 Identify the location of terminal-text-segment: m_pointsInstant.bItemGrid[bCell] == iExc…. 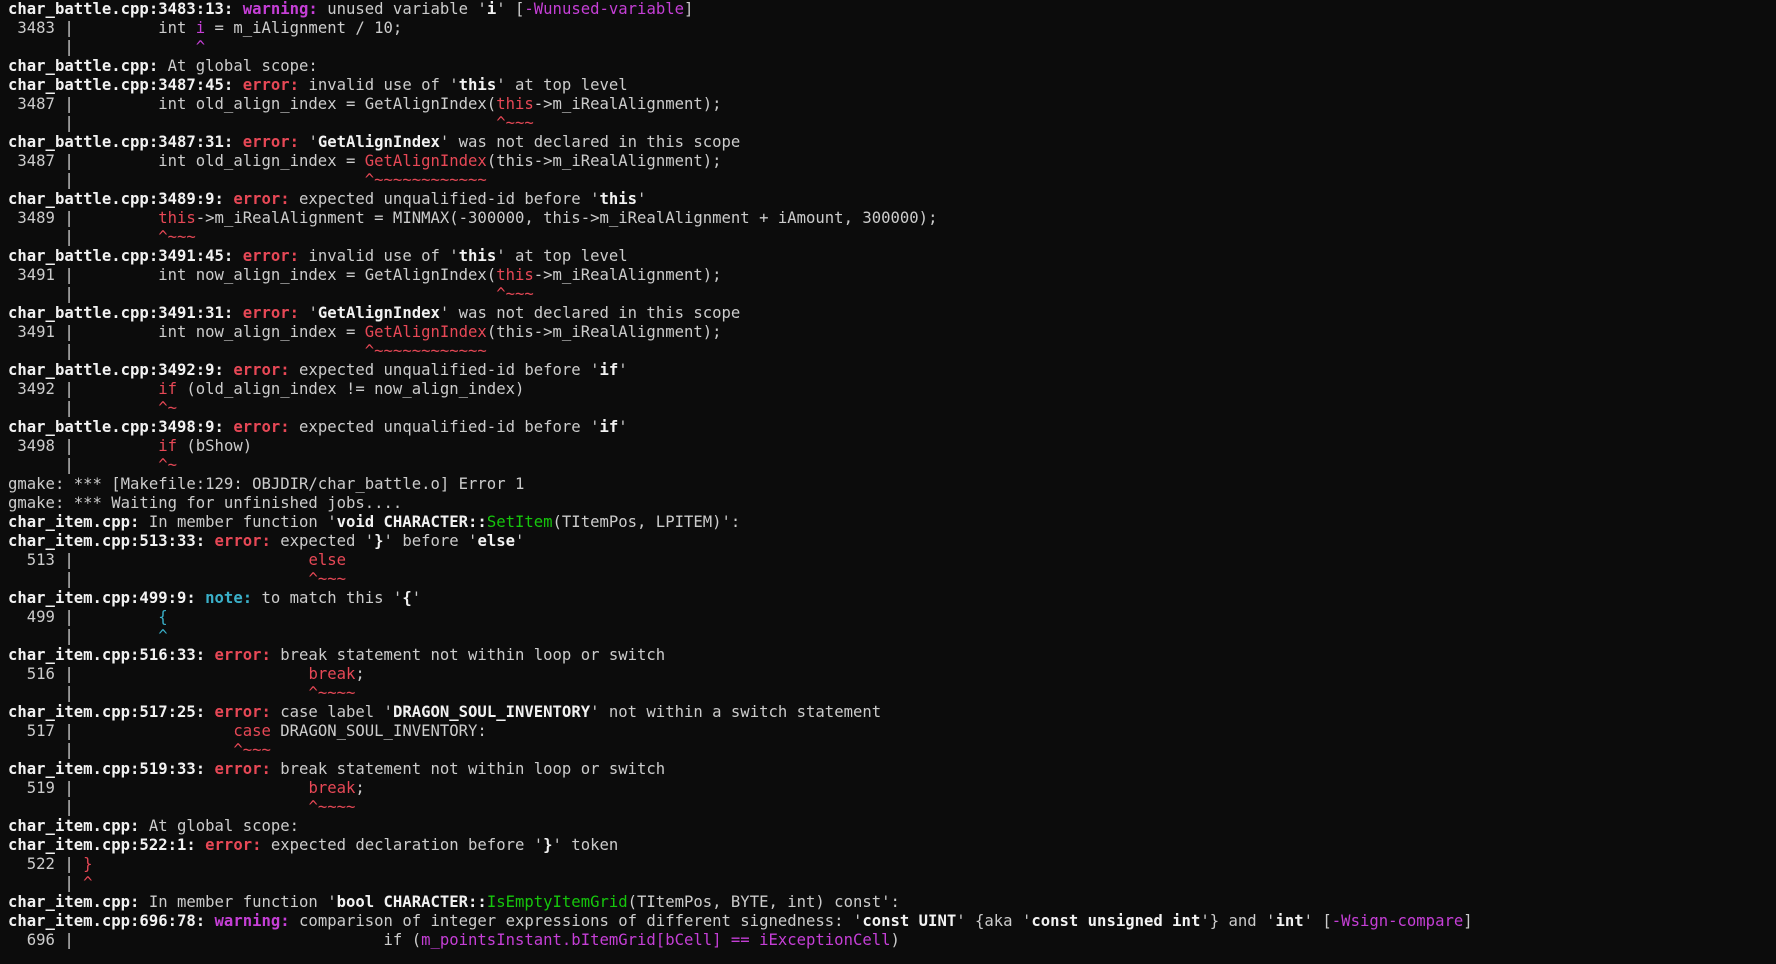
(656, 940).